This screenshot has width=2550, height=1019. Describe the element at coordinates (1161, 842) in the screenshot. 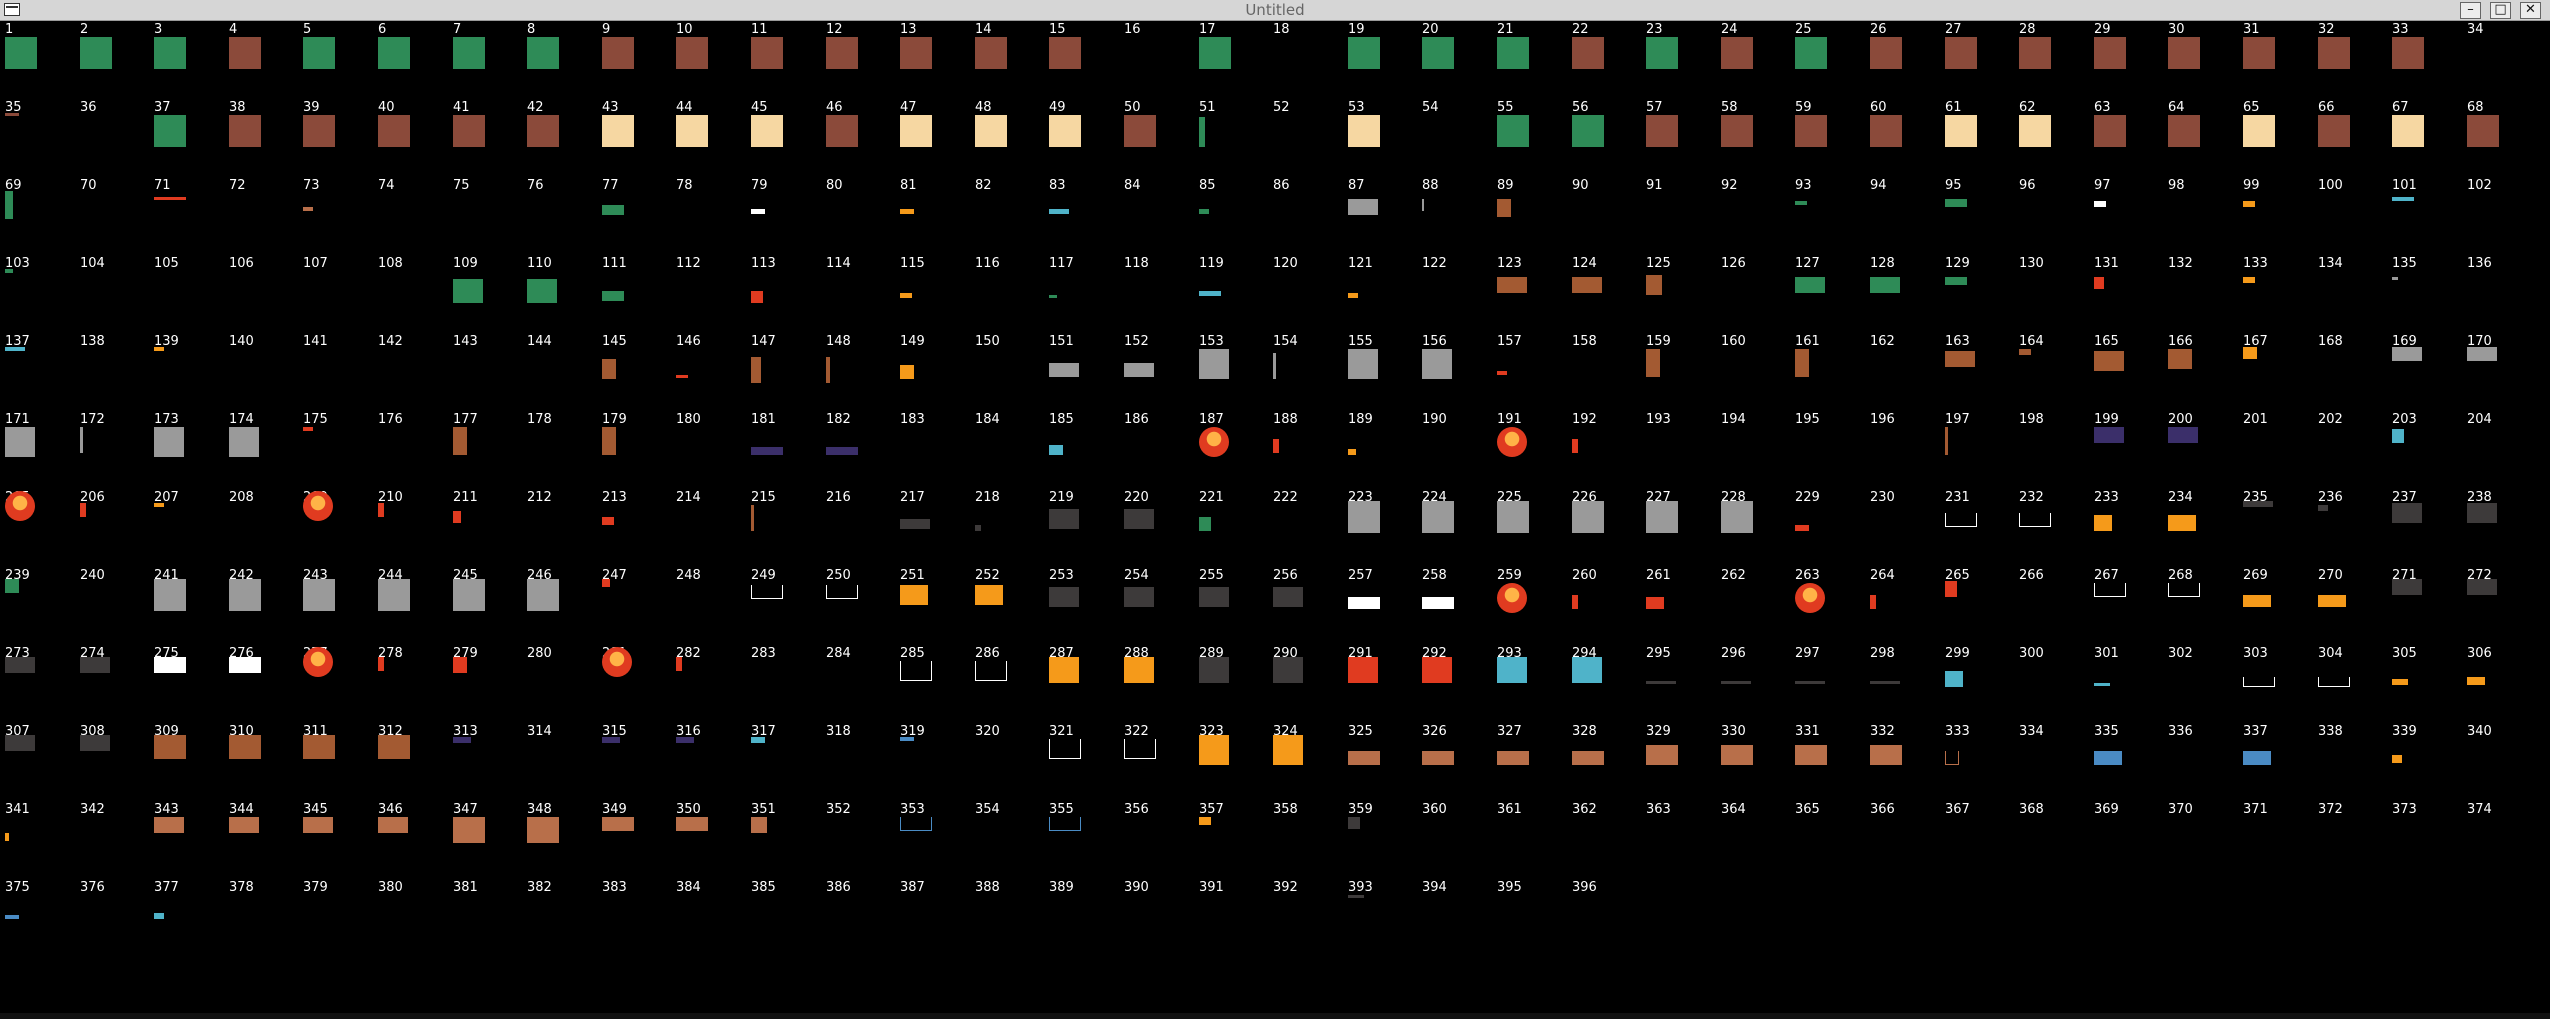

I see `tile-cell: 356` at that location.